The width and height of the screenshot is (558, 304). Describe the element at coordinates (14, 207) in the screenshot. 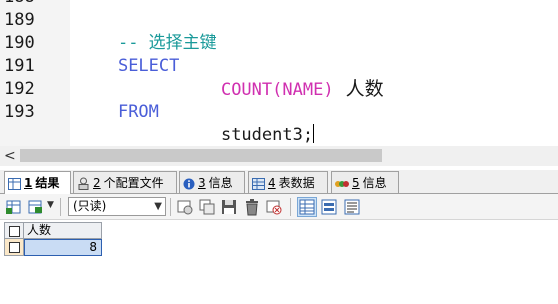

I see `export-grid-icon` at that location.